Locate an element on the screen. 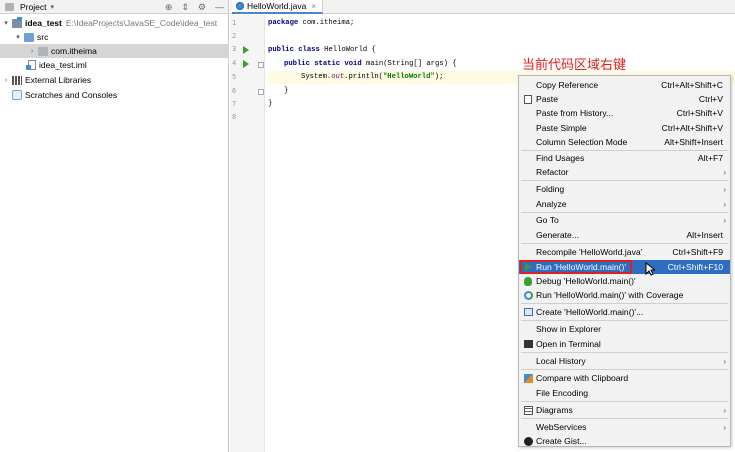 The height and width of the screenshot is (452, 735). menu-item-local-history: Local History › is located at coordinates (624, 361).